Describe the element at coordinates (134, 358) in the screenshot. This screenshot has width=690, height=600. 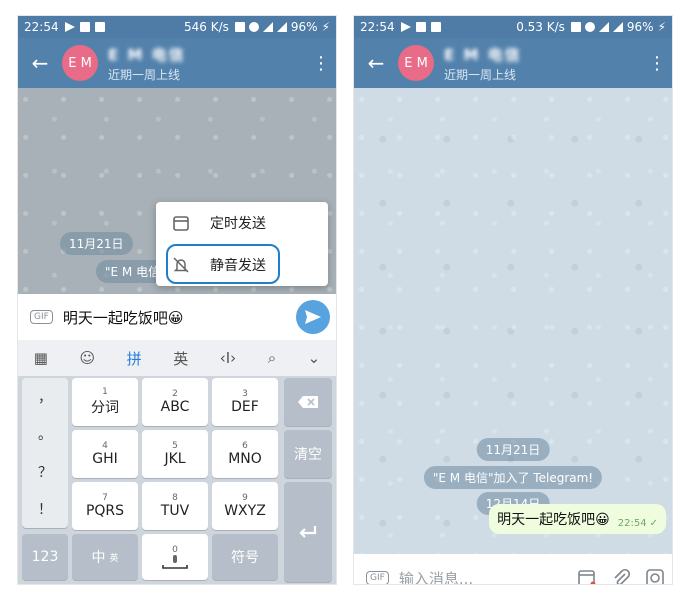
I see `pinyin-mode-tab: 拼` at that location.